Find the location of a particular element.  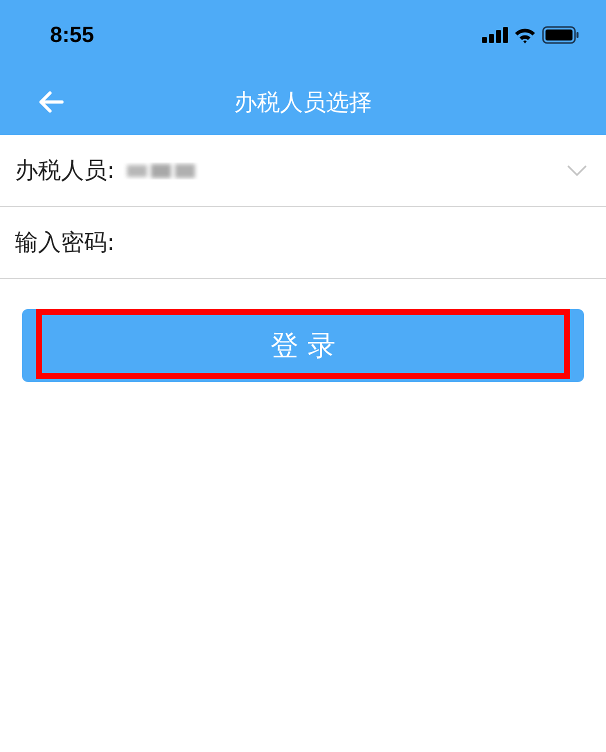

signal-icon is located at coordinates (495, 35).